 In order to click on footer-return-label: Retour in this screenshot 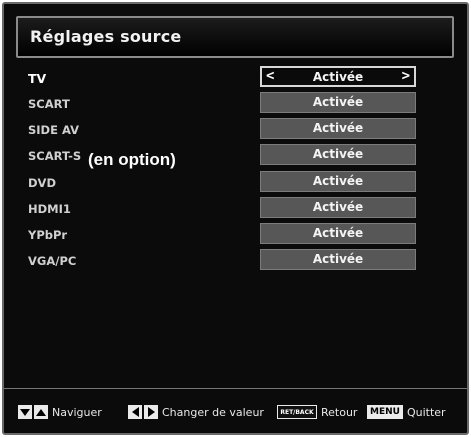, I will do `click(339, 412)`.